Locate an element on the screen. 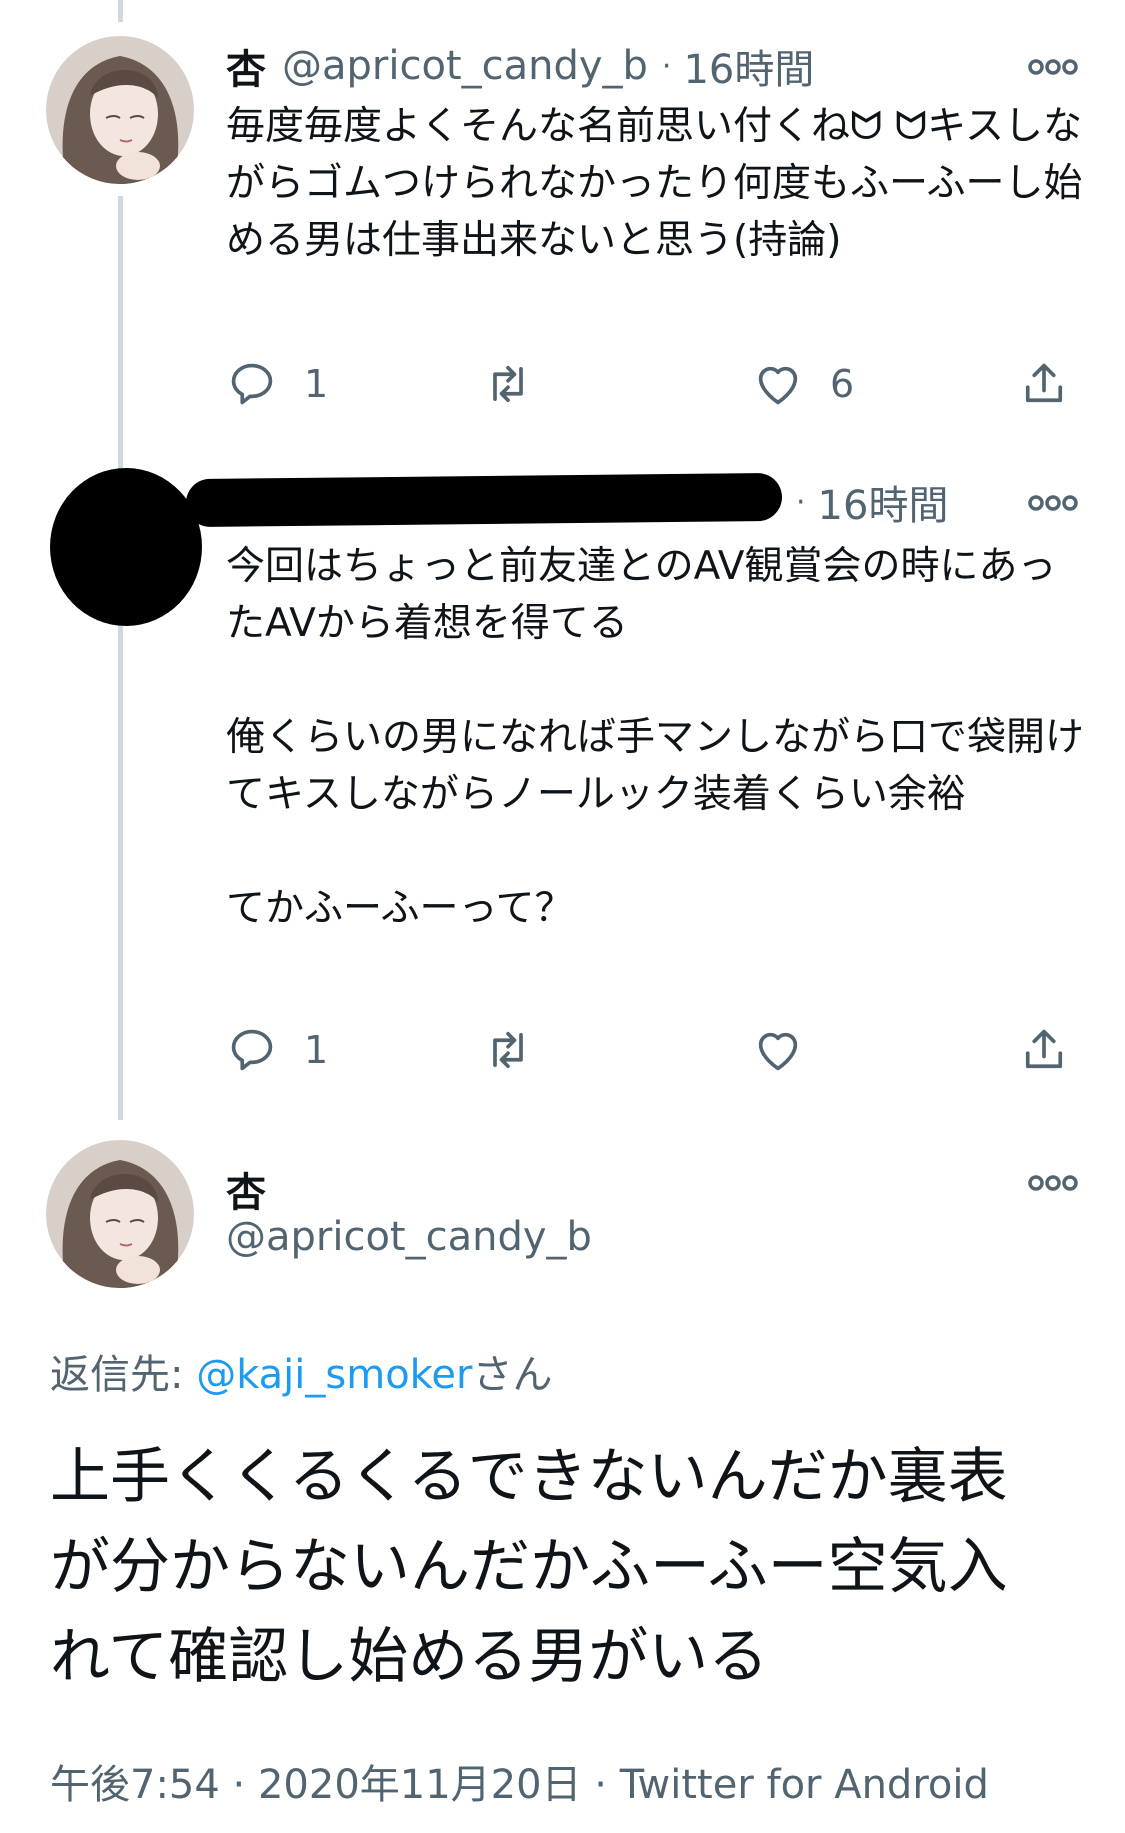 This screenshot has width=1125, height=1833. tweet-source: Twitter for Android is located at coordinates (804, 1785).